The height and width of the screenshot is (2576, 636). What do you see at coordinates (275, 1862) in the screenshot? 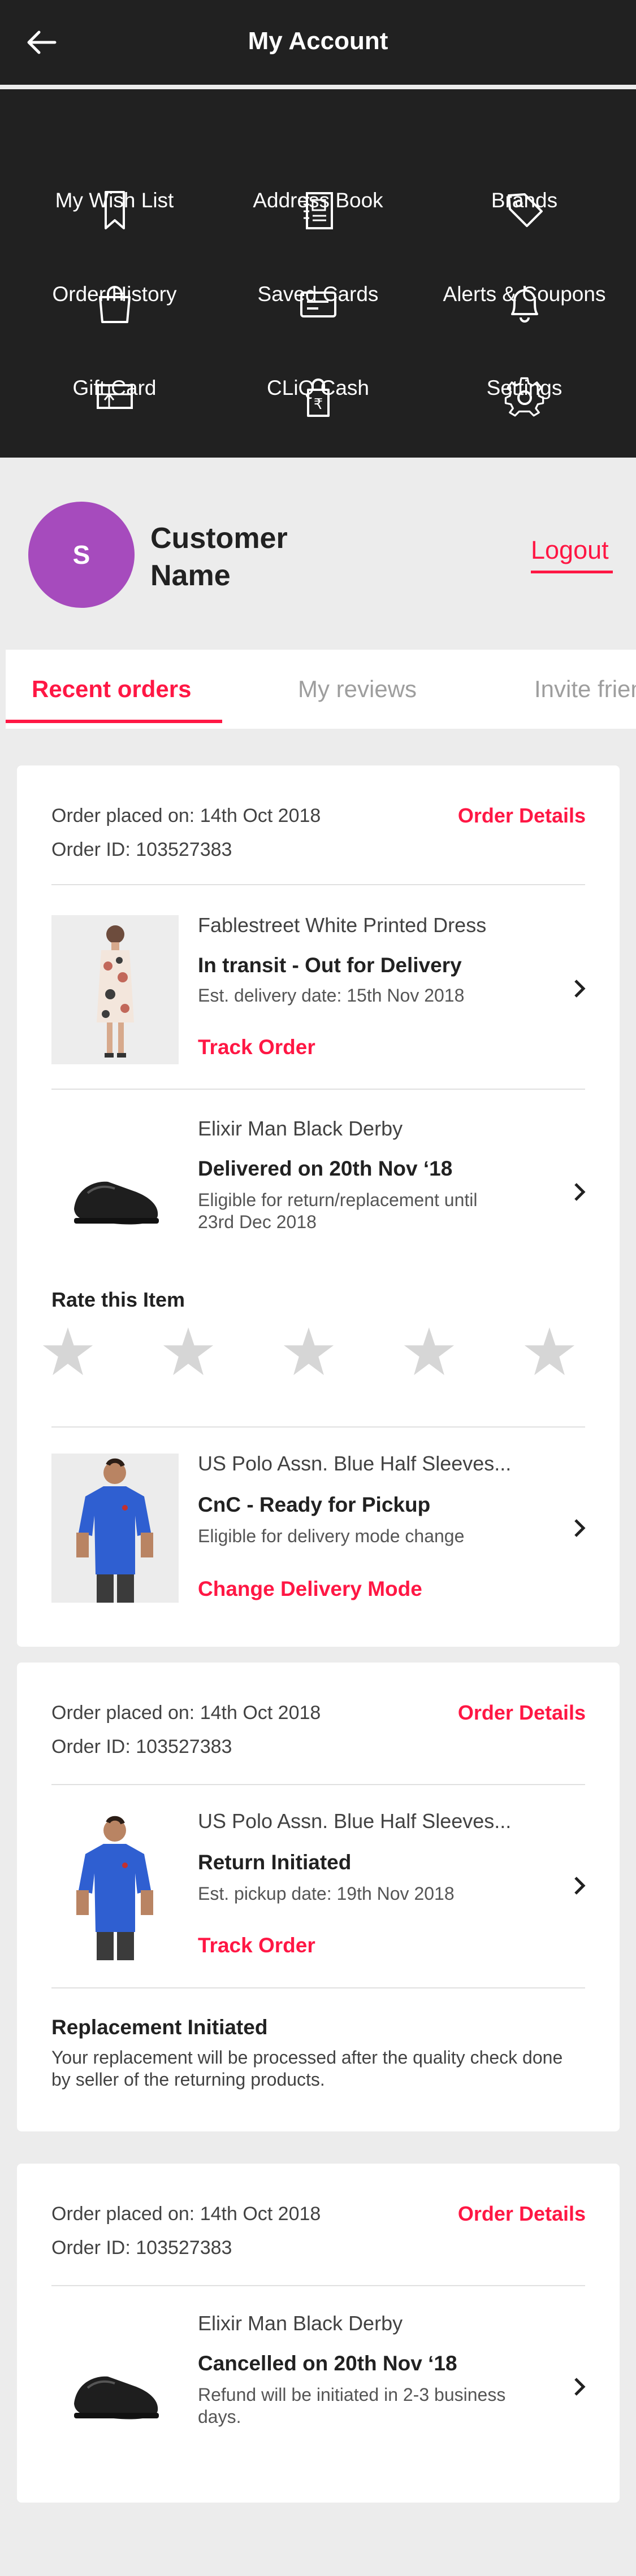
I see `return-status: Return Initiated` at bounding box center [275, 1862].